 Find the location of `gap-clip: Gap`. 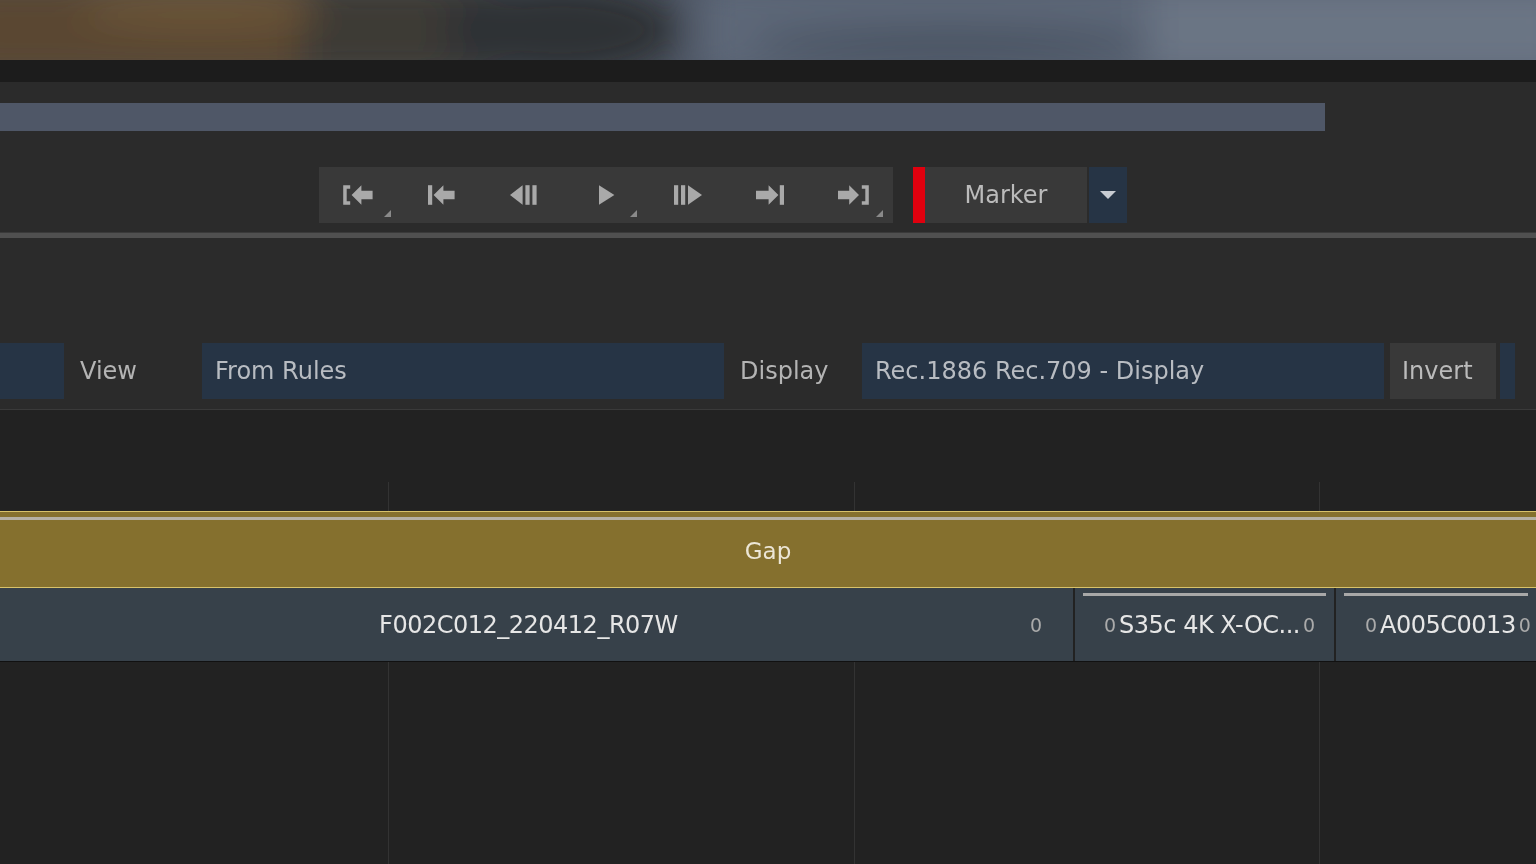

gap-clip: Gap is located at coordinates (768, 549).